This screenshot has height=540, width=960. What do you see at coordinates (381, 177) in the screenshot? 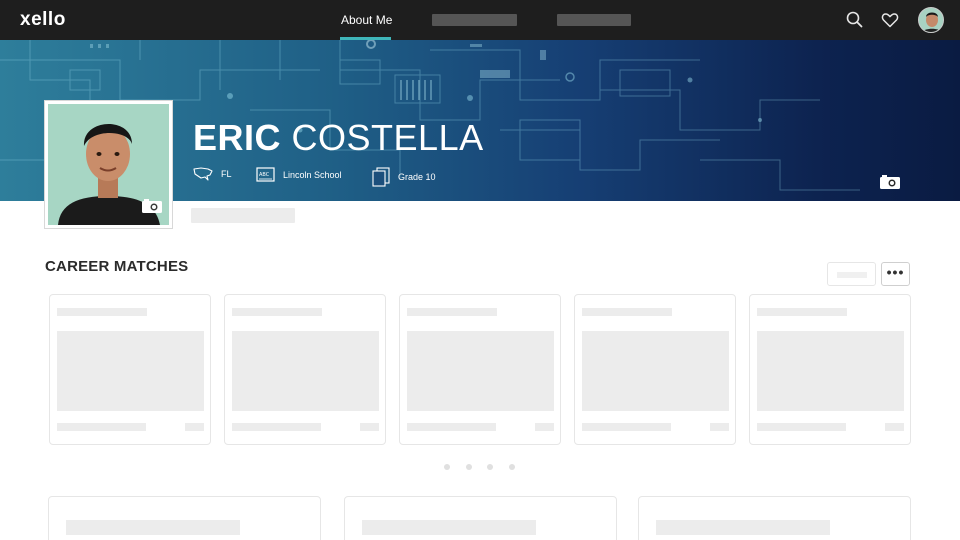
I see `grade-pages-icon` at bounding box center [381, 177].